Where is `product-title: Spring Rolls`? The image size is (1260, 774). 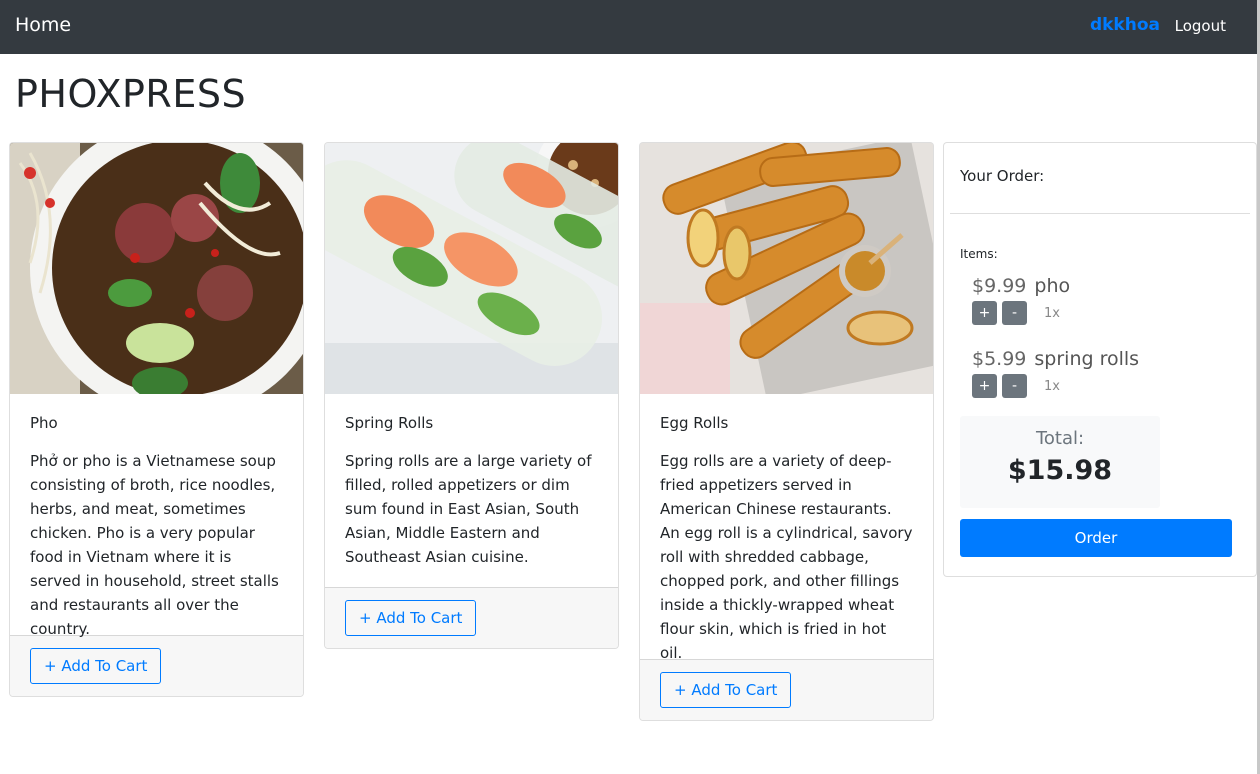 product-title: Spring Rolls is located at coordinates (389, 423).